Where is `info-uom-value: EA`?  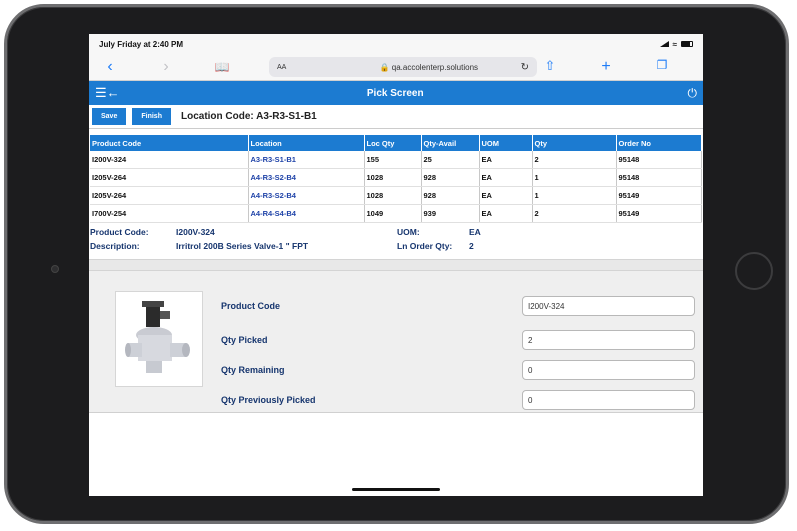 info-uom-value: EA is located at coordinates (475, 232).